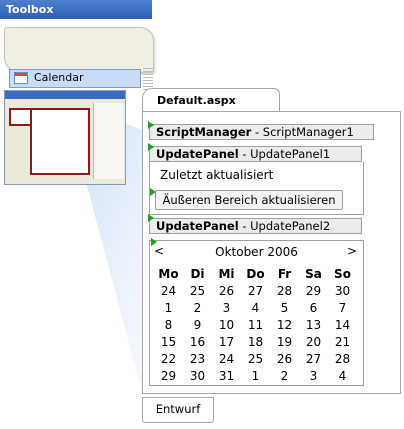 This screenshot has height=429, width=404. What do you see at coordinates (342, 307) in the screenshot?
I see `calendar-day: 7` at bounding box center [342, 307].